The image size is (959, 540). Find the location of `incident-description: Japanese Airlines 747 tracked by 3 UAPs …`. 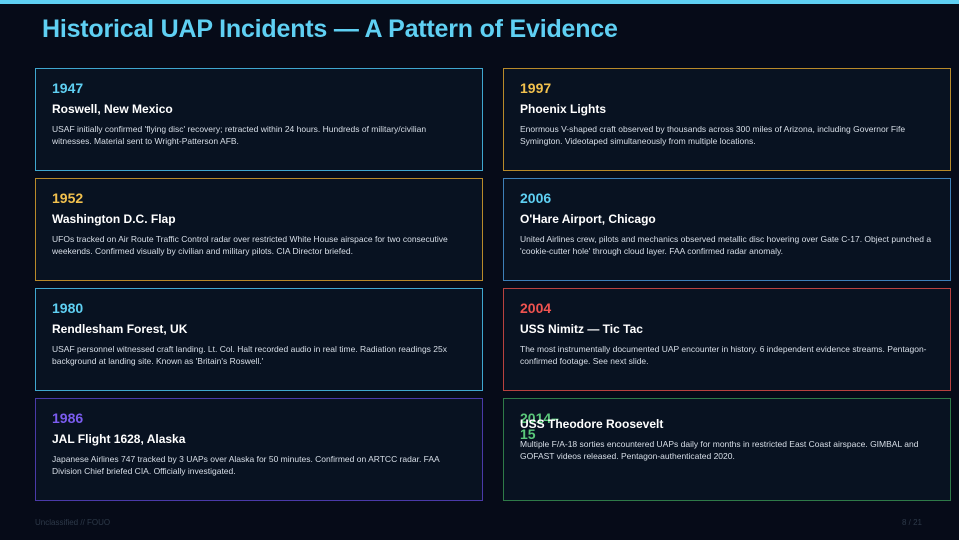

incident-description: Japanese Airlines 747 tracked by 3 UAPs … is located at coordinates (246, 465).